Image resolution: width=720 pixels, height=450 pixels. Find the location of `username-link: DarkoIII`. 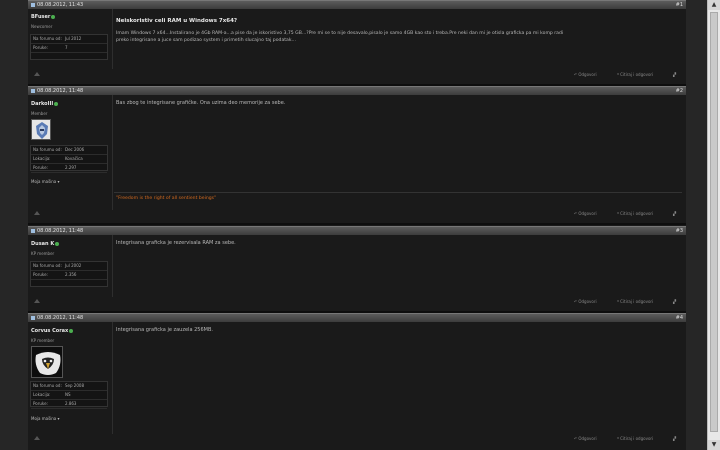

username-link: DarkoIII is located at coordinates (45, 104).